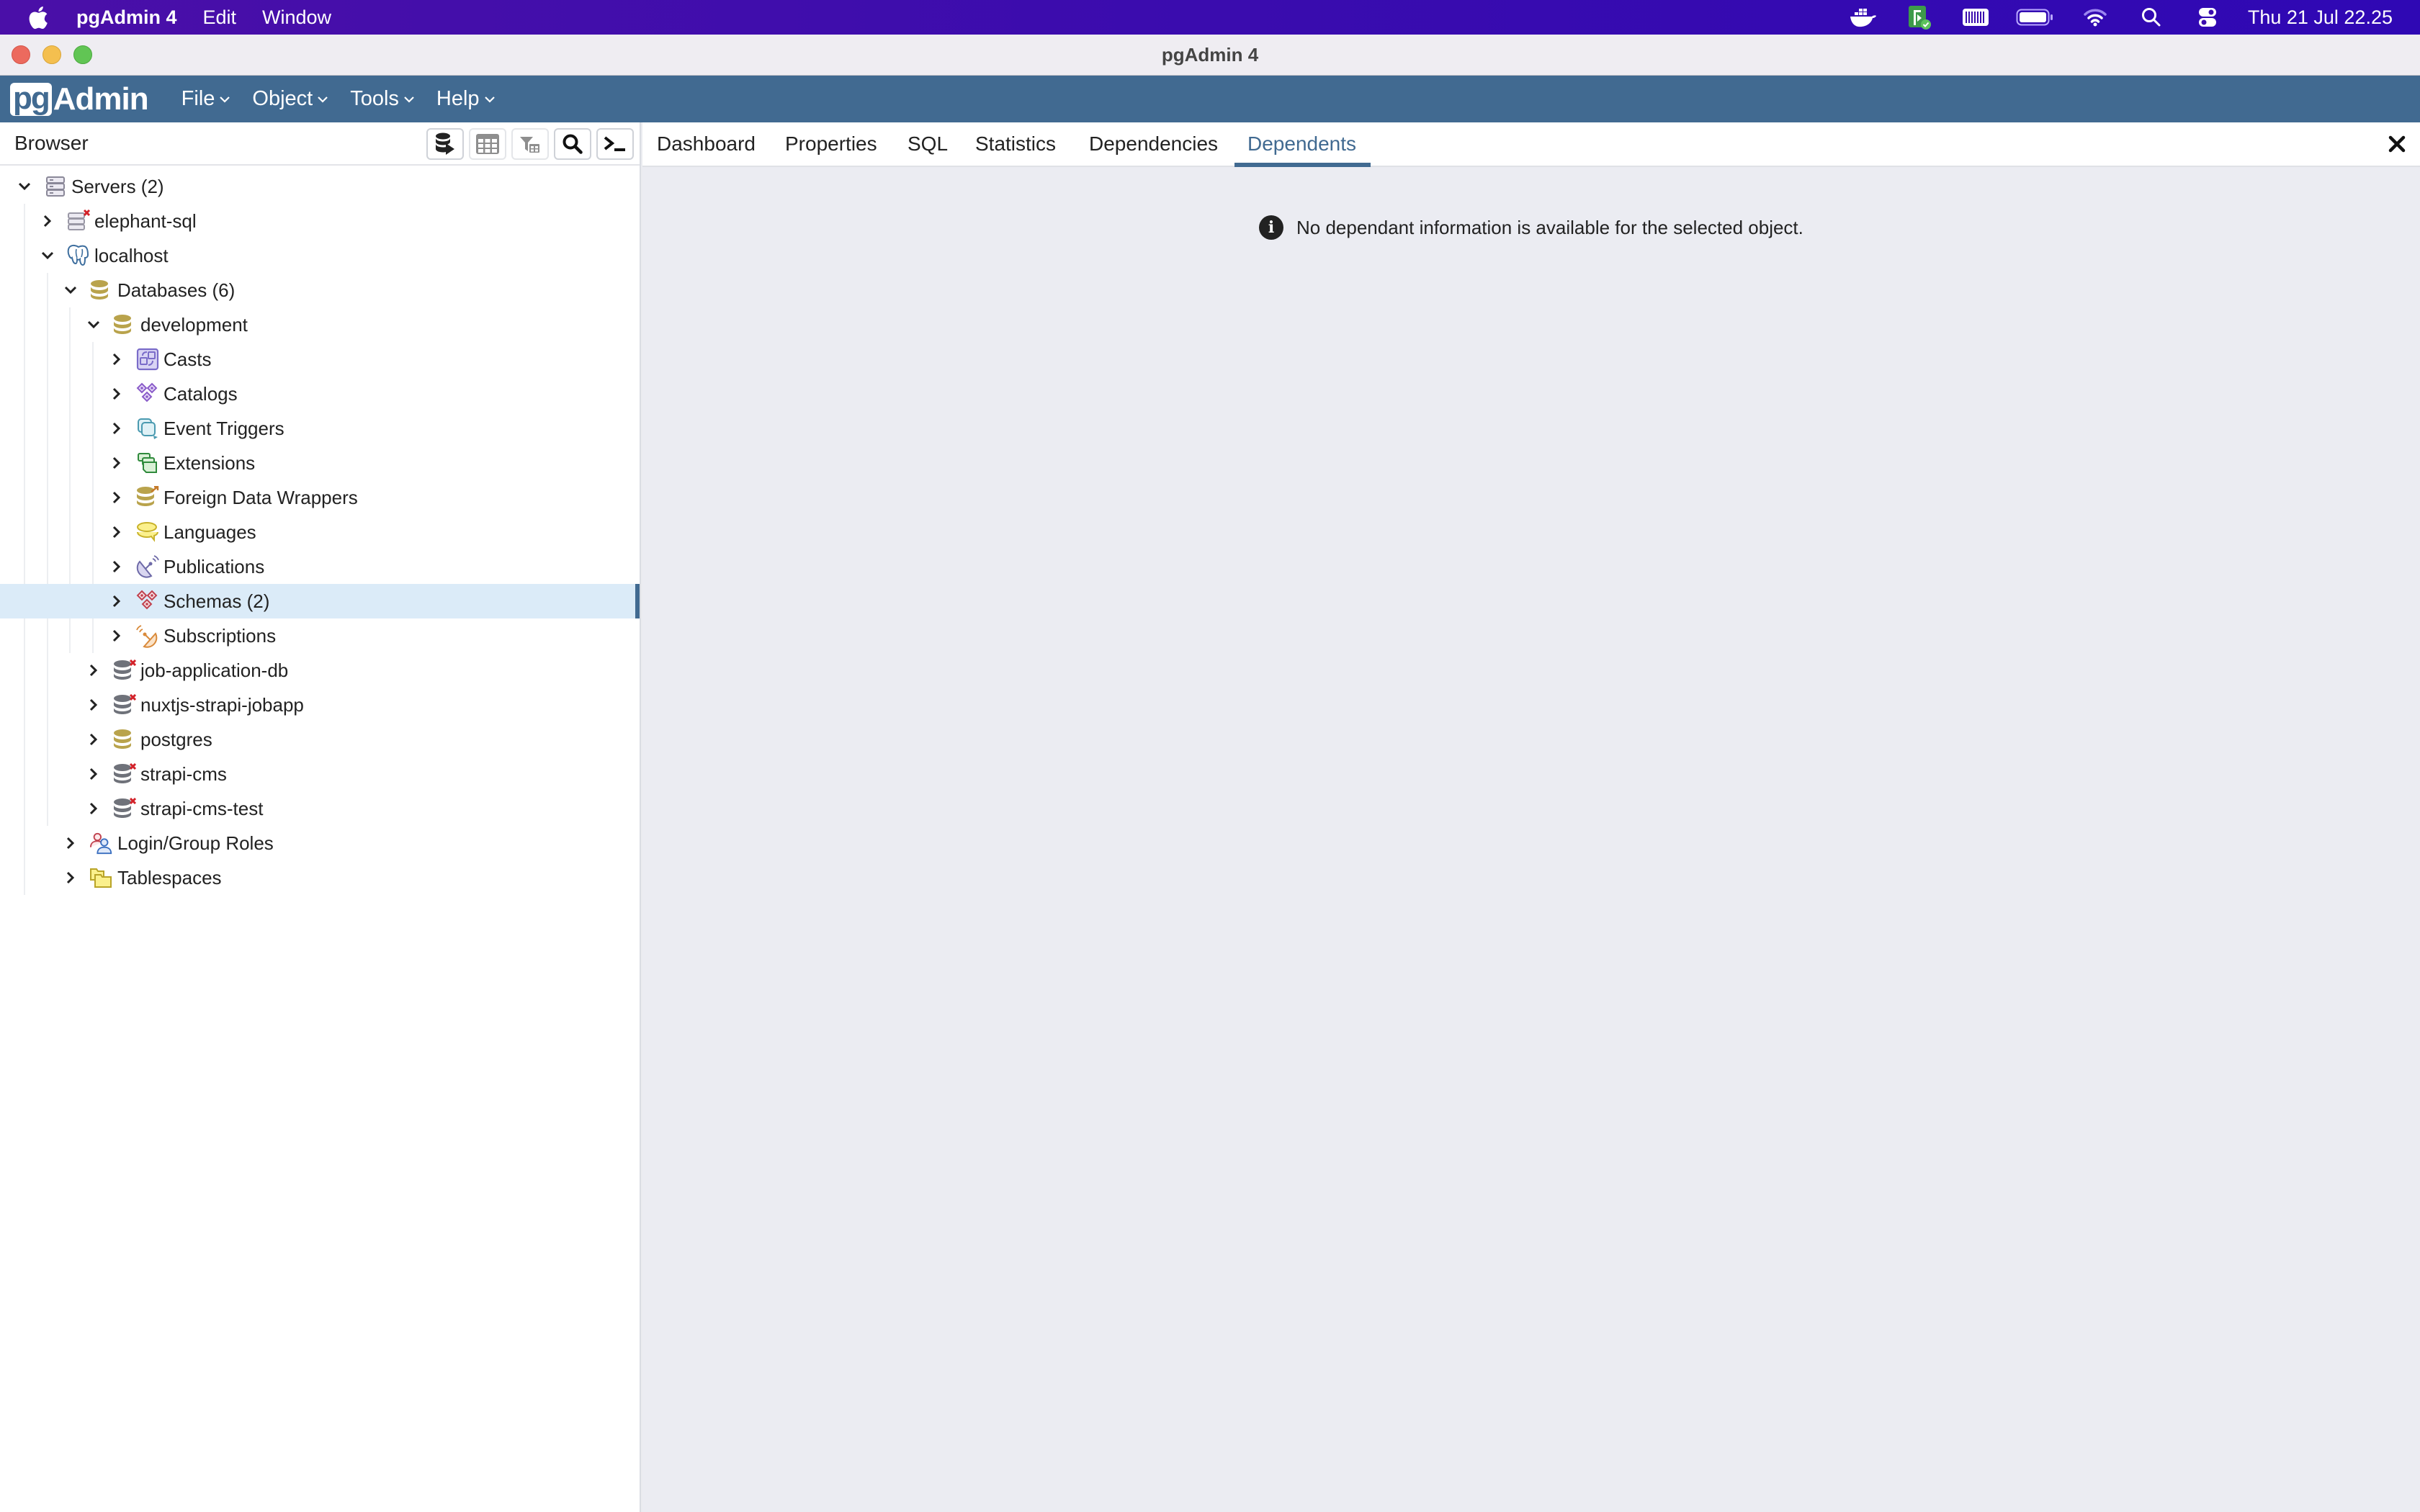 This screenshot has width=2420, height=1512. Describe the element at coordinates (530, 144) in the screenshot. I see `filtered-rows-button` at that location.